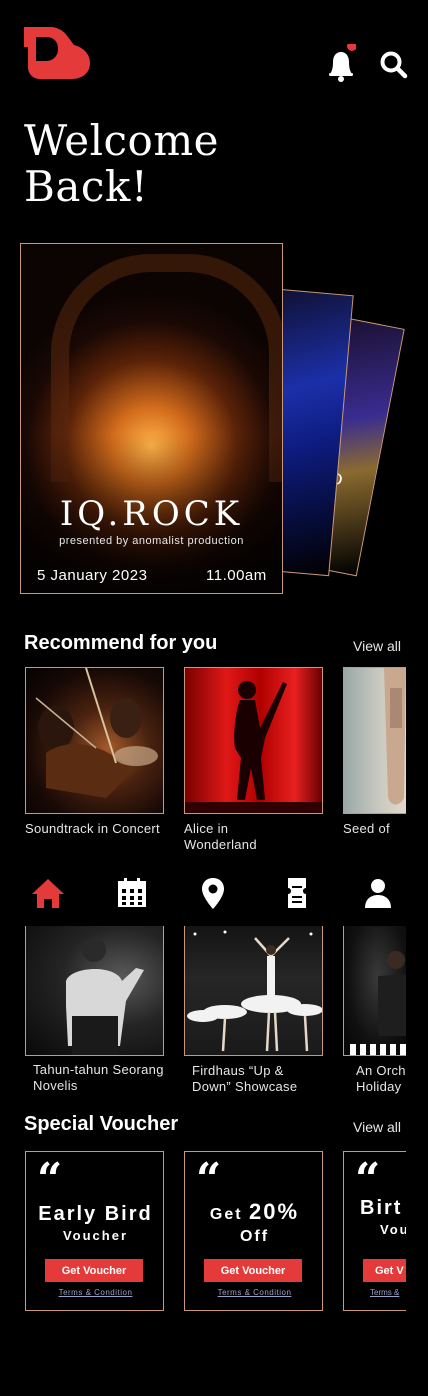  What do you see at coordinates (121, 643) in the screenshot?
I see `recommend-title: Recommend for you` at bounding box center [121, 643].